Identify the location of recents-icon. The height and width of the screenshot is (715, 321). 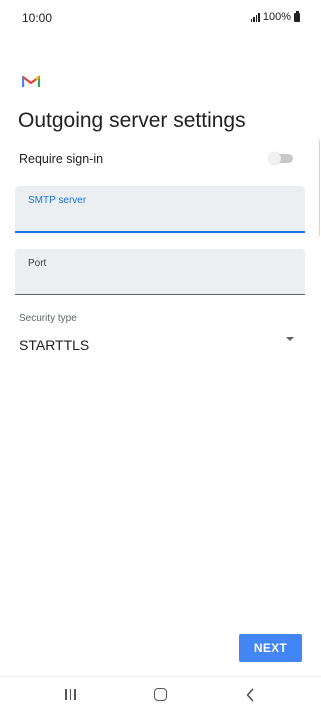
(71, 694).